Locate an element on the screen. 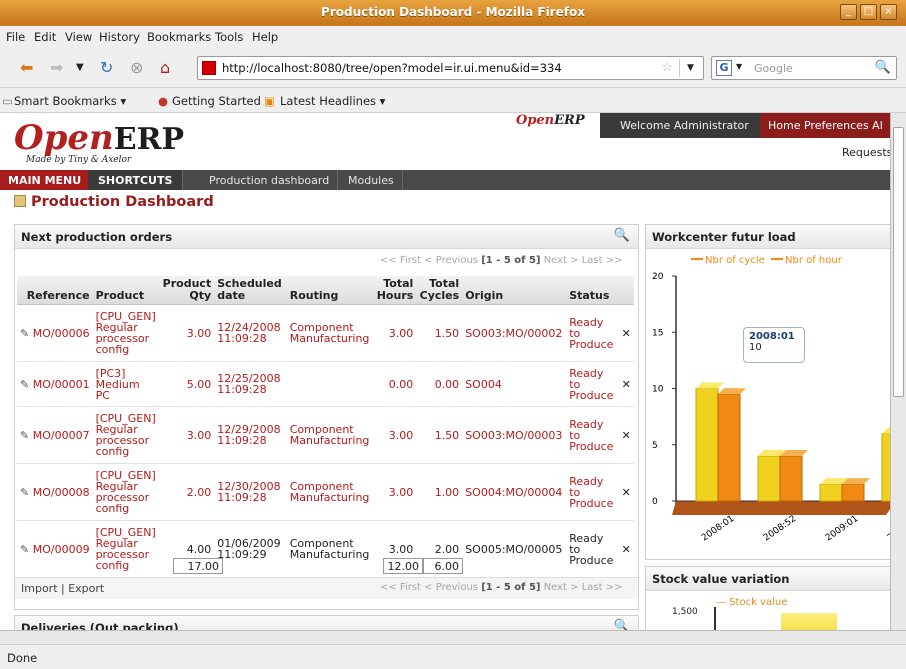  col-routing: Routing is located at coordinates (330, 290).